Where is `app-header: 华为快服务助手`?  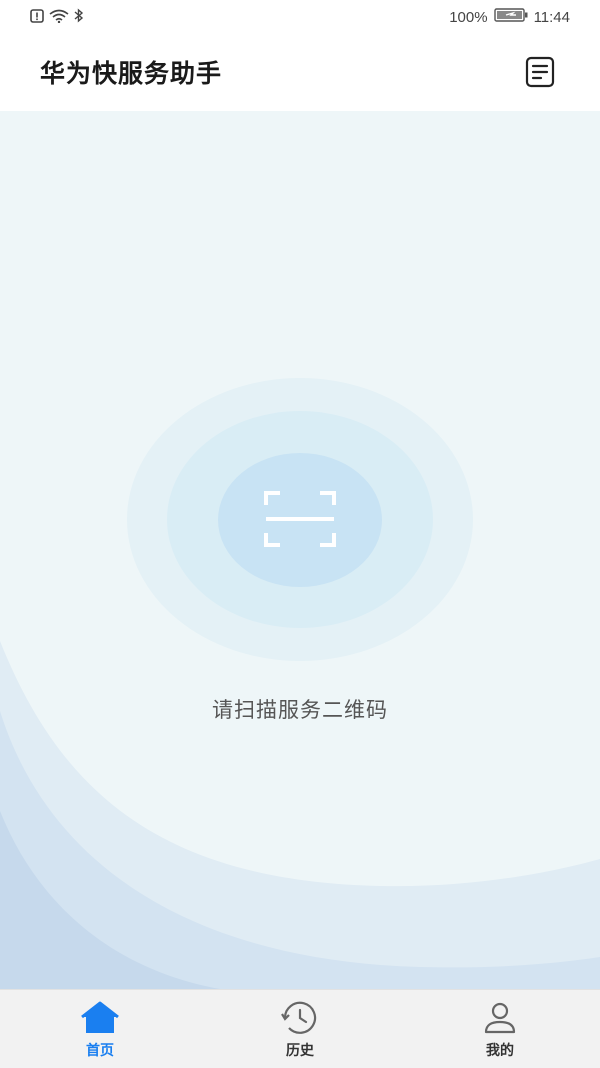 app-header: 华为快服务助手 is located at coordinates (300, 72).